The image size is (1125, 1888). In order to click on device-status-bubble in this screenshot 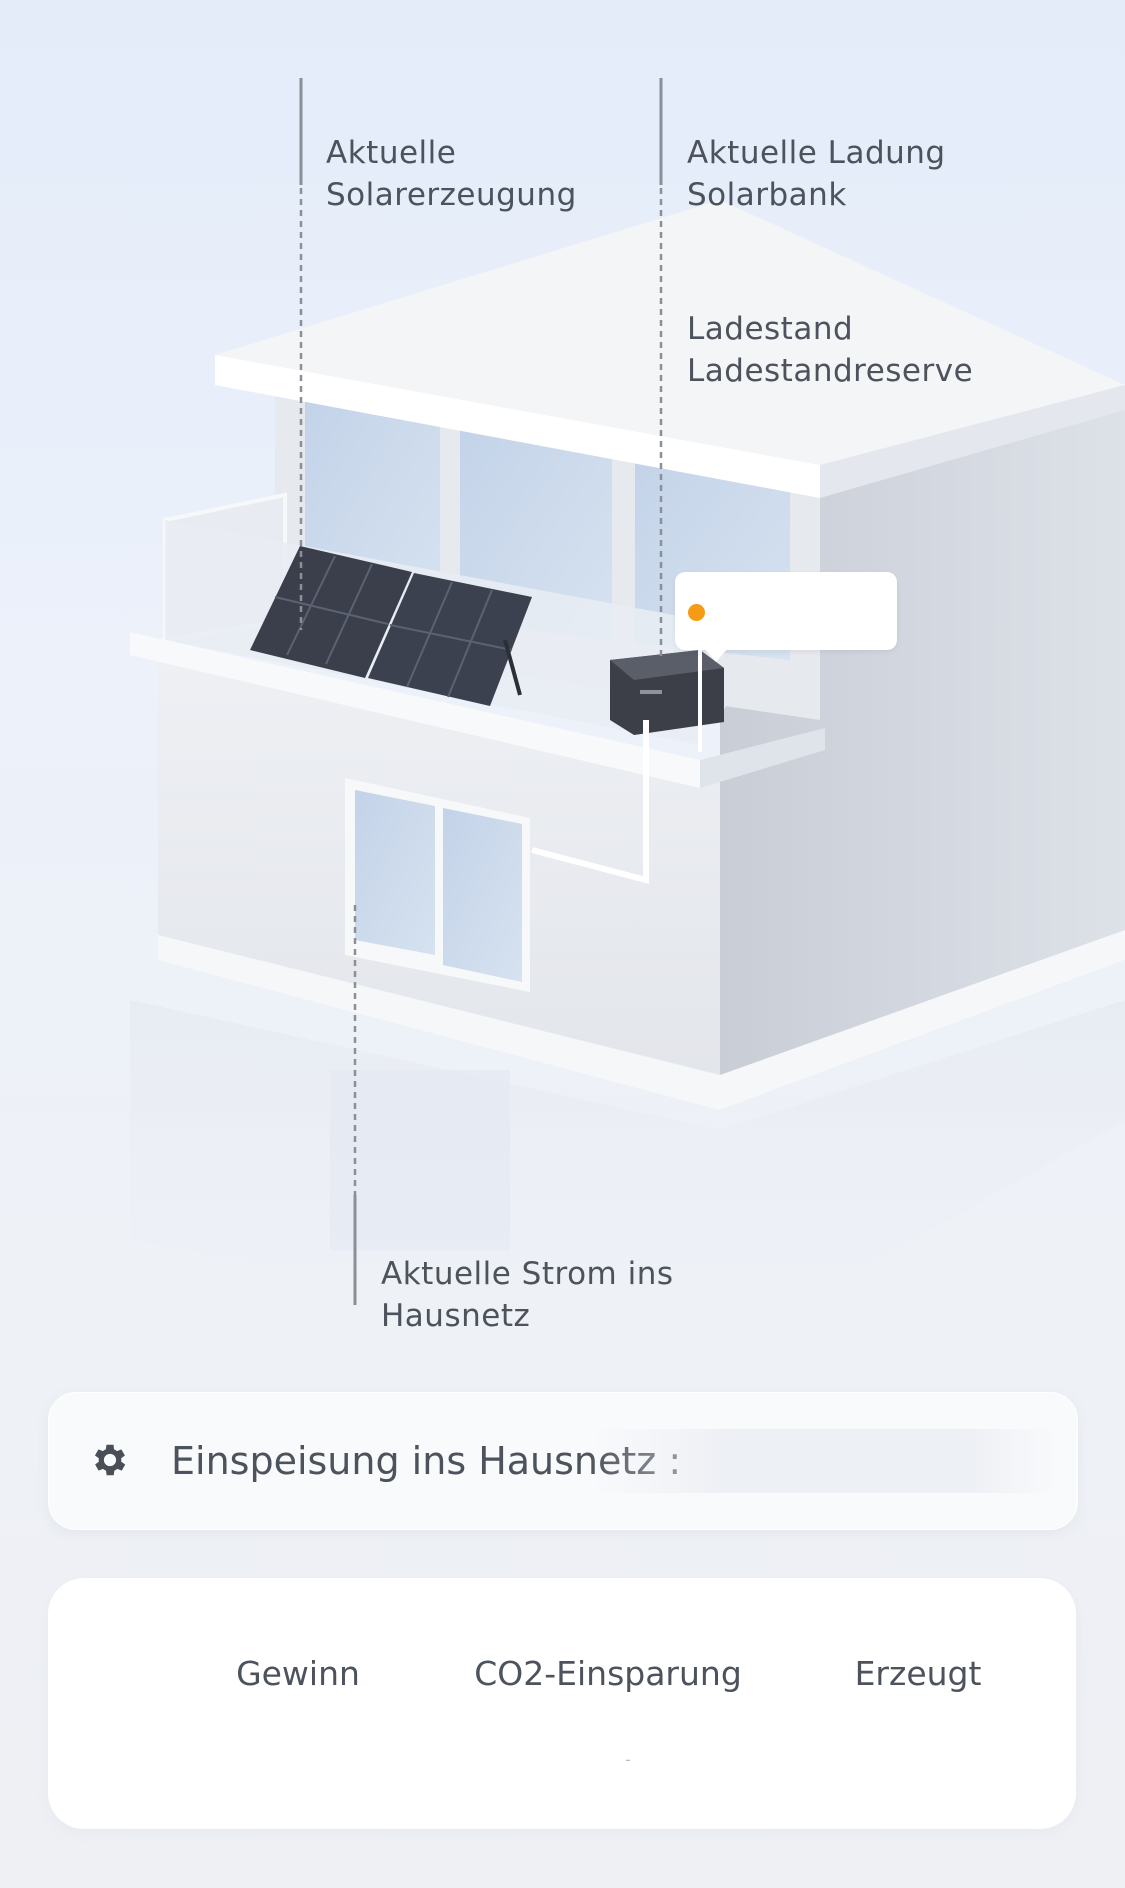, I will do `click(786, 617)`.